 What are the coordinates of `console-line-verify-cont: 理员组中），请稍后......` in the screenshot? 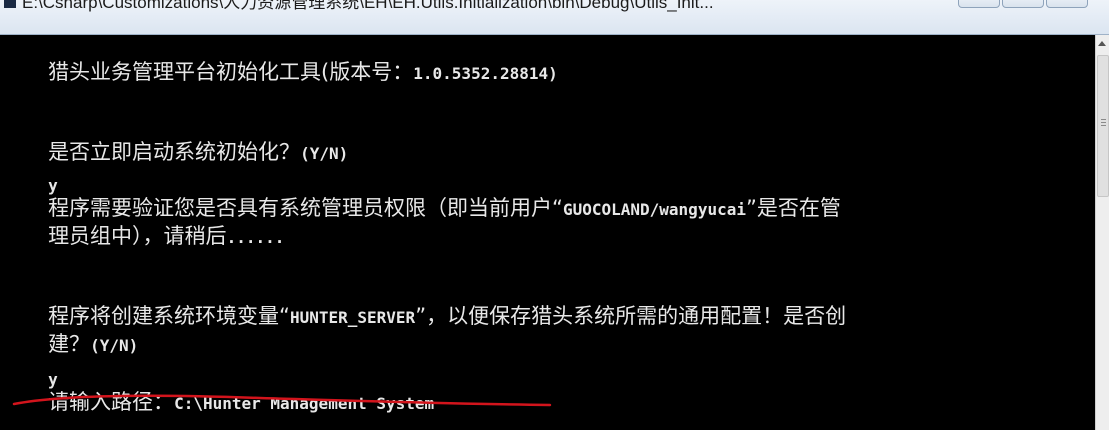 It's located at (146, 226).